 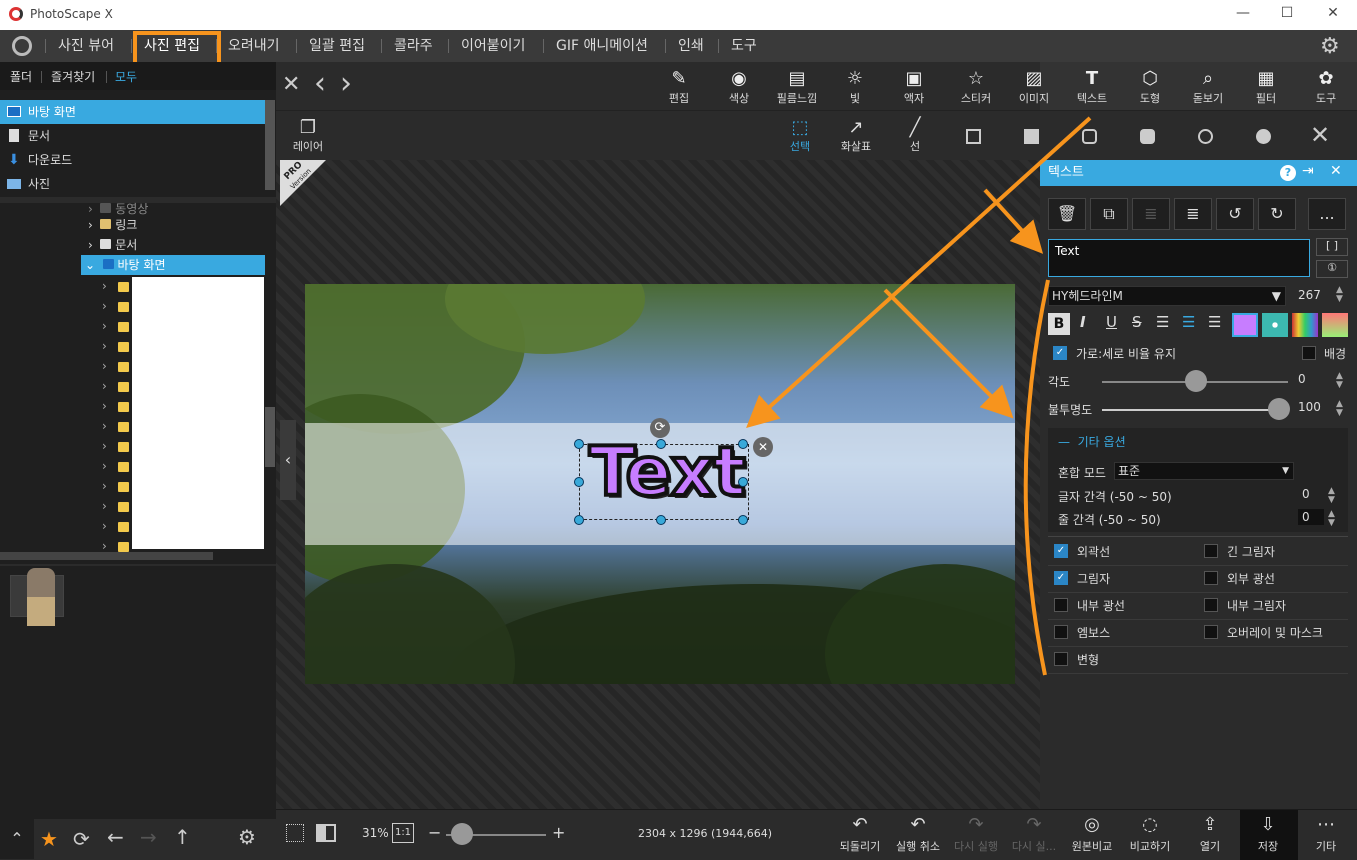 What do you see at coordinates (1339, 295) in the screenshot?
I see `font-size-stepper: ▲ ▼` at bounding box center [1339, 295].